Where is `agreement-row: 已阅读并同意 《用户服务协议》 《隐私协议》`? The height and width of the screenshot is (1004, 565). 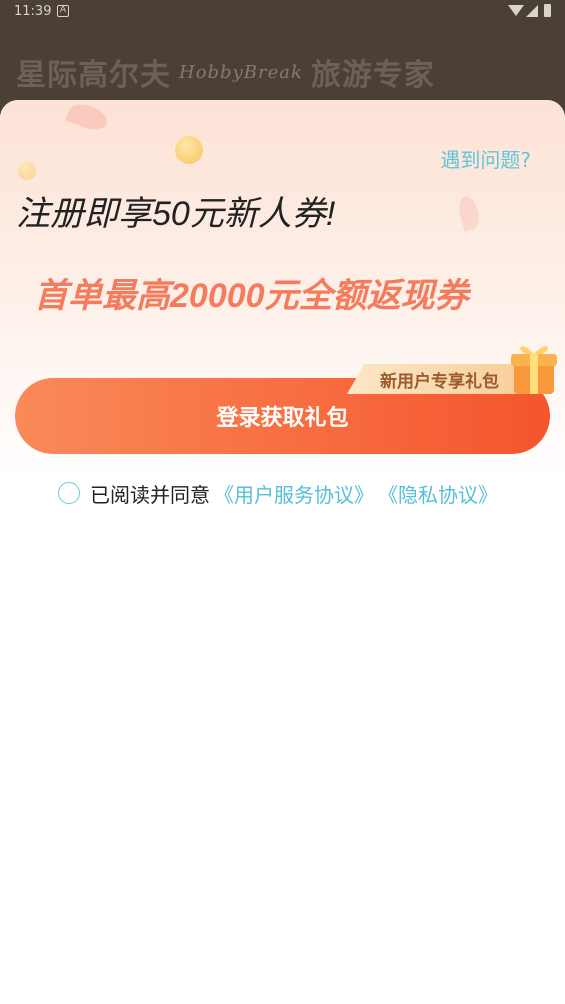
agreement-row: 已阅读并同意 《用户服务协议》 《隐私协议》 is located at coordinates (278, 493).